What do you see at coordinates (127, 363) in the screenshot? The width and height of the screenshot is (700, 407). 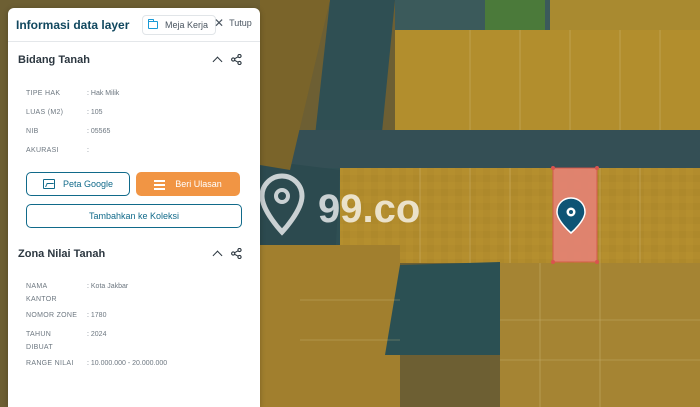 I see `row-value: : 10.000.000 - 20.000.000` at bounding box center [127, 363].